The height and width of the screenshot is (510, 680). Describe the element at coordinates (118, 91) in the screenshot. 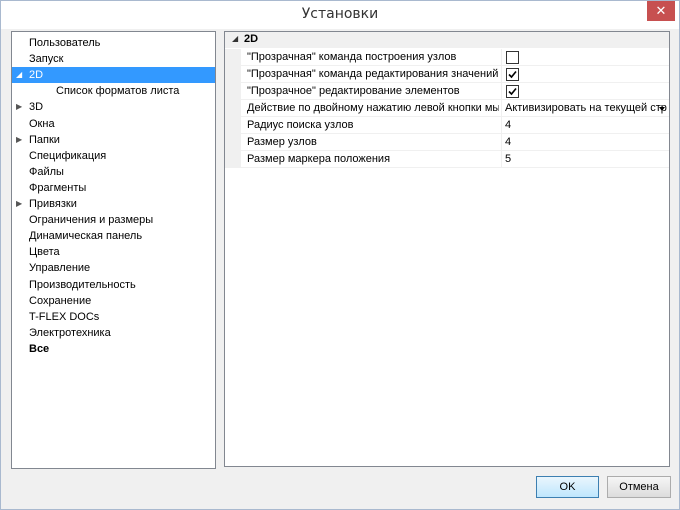

I see `tree-item-label: Список форматов листа` at that location.